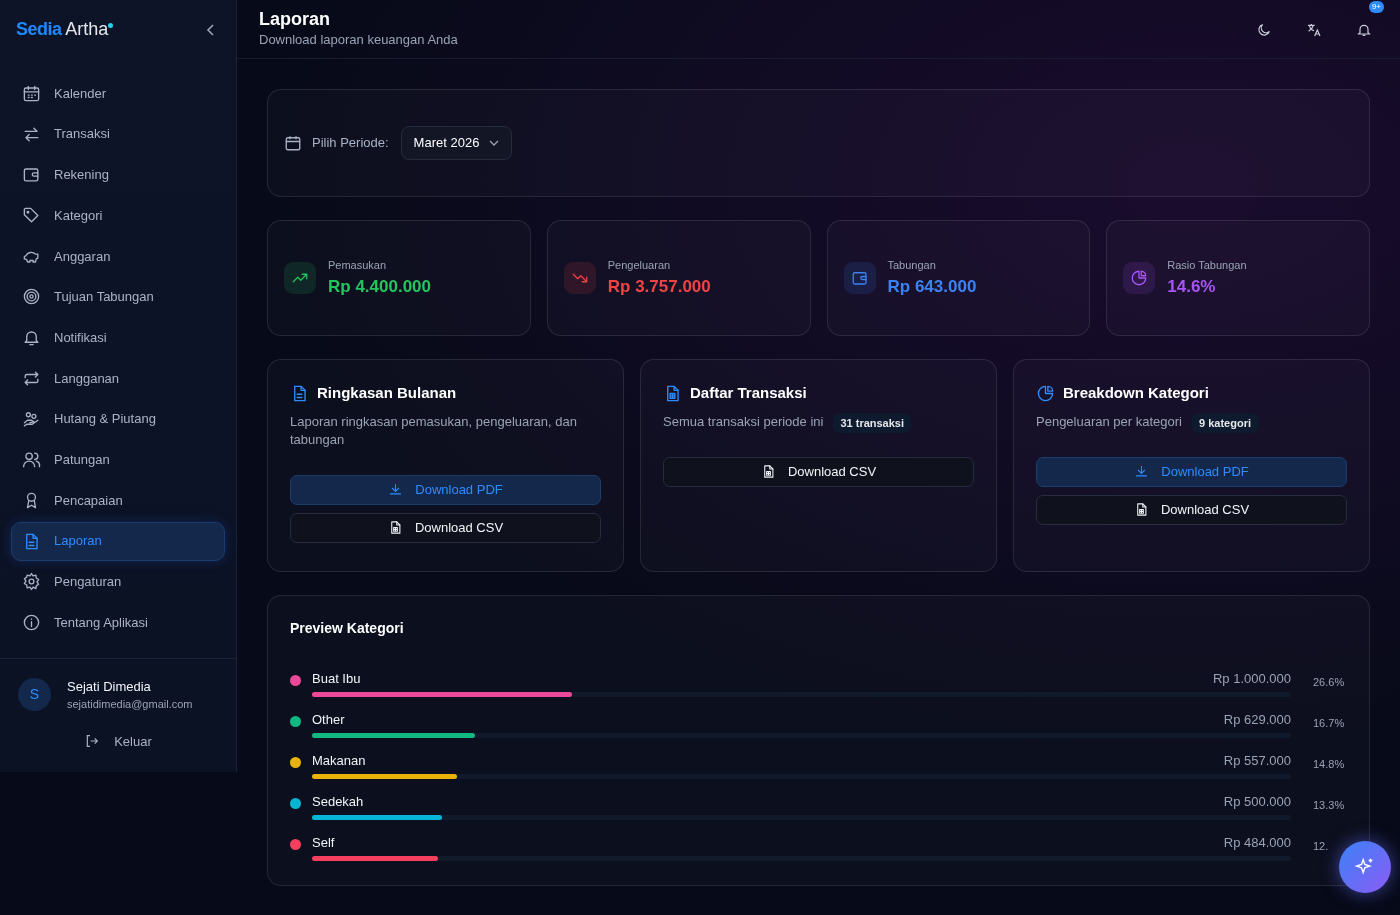 This screenshot has width=1400, height=915. What do you see at coordinates (1329, 805) in the screenshot?
I see `category-percent: 13.3%` at bounding box center [1329, 805].